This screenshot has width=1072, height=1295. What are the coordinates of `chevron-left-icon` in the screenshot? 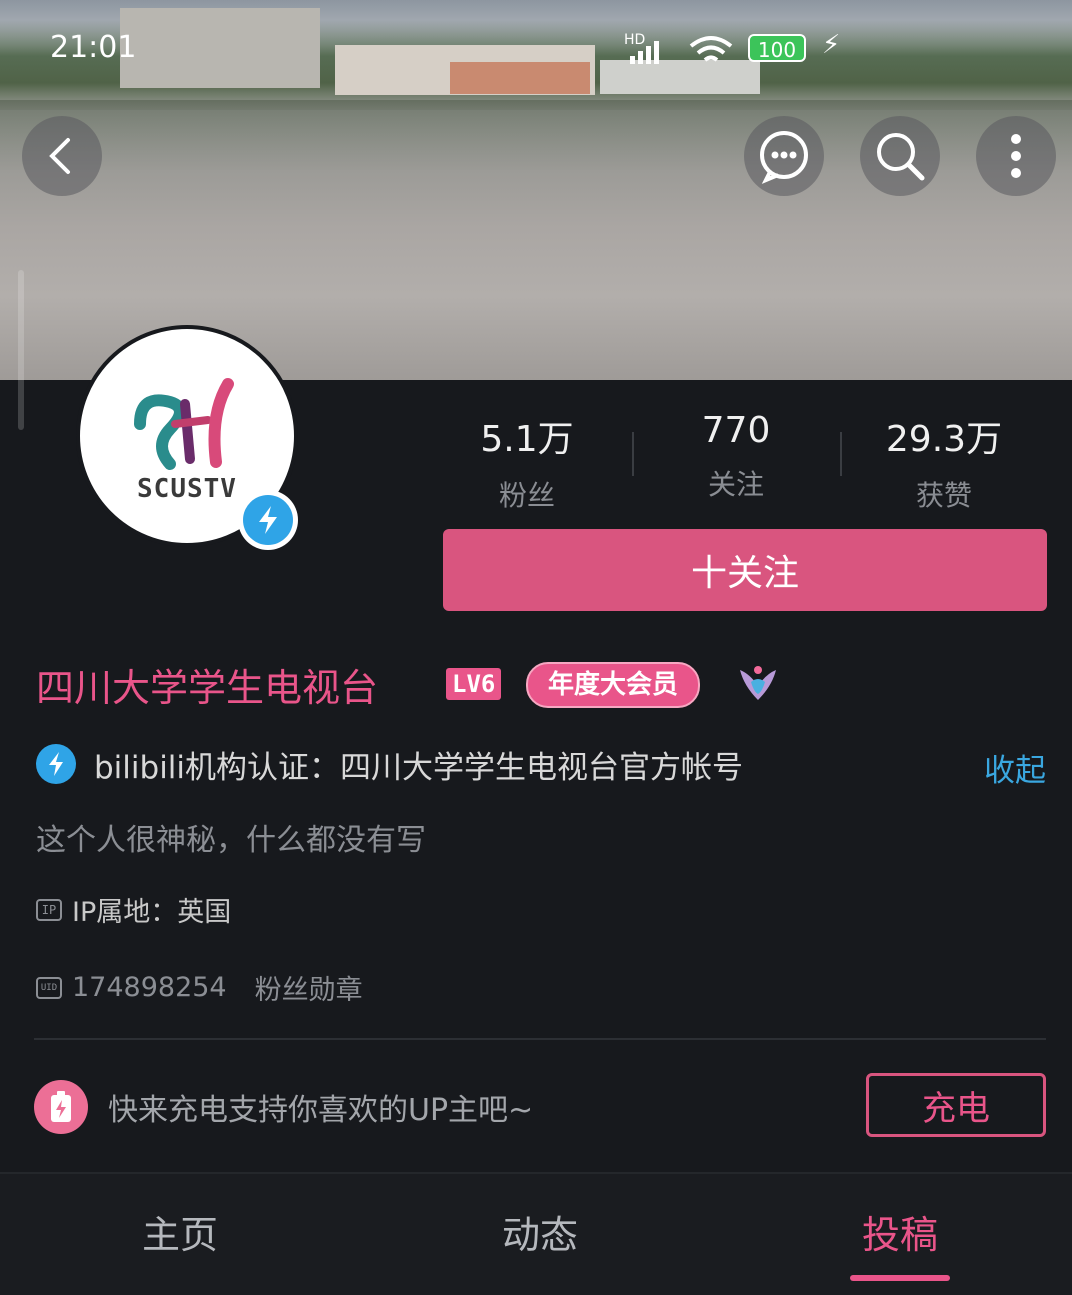 It's located at (59, 156).